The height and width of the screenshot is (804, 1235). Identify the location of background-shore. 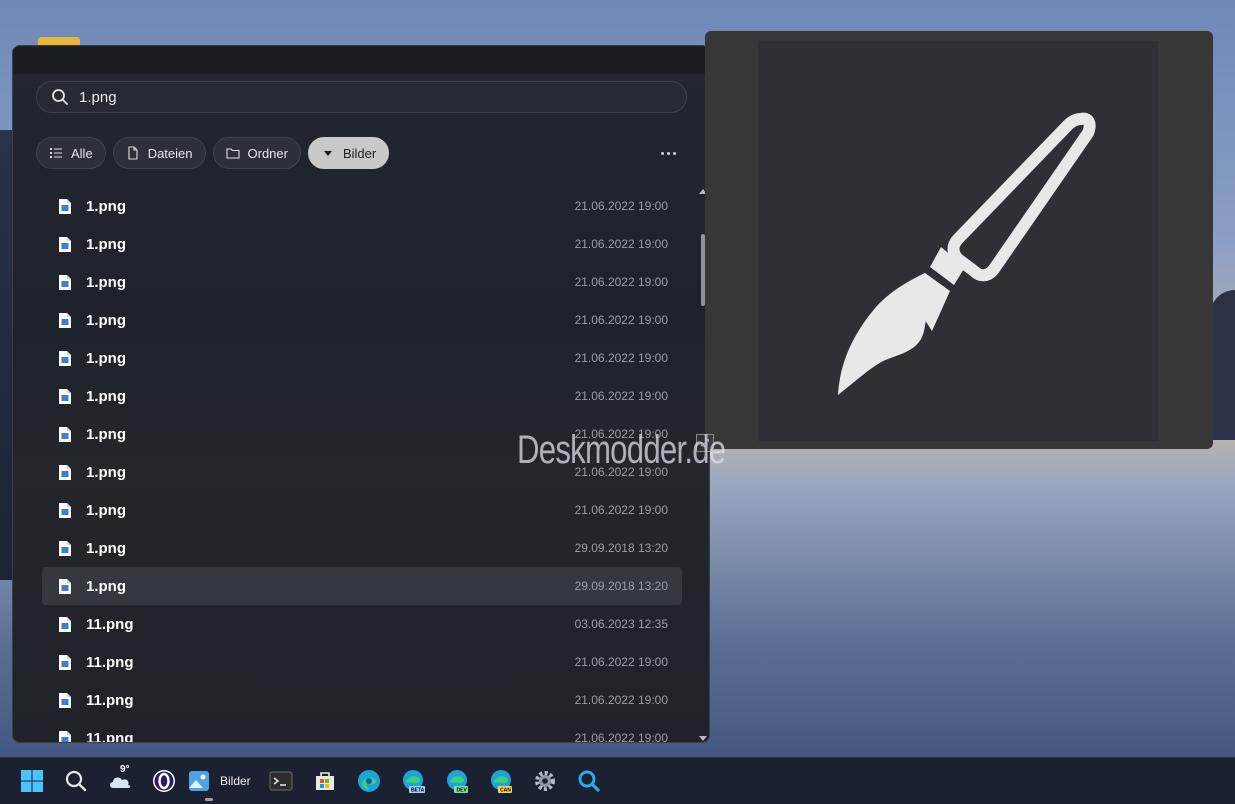
(6, 355).